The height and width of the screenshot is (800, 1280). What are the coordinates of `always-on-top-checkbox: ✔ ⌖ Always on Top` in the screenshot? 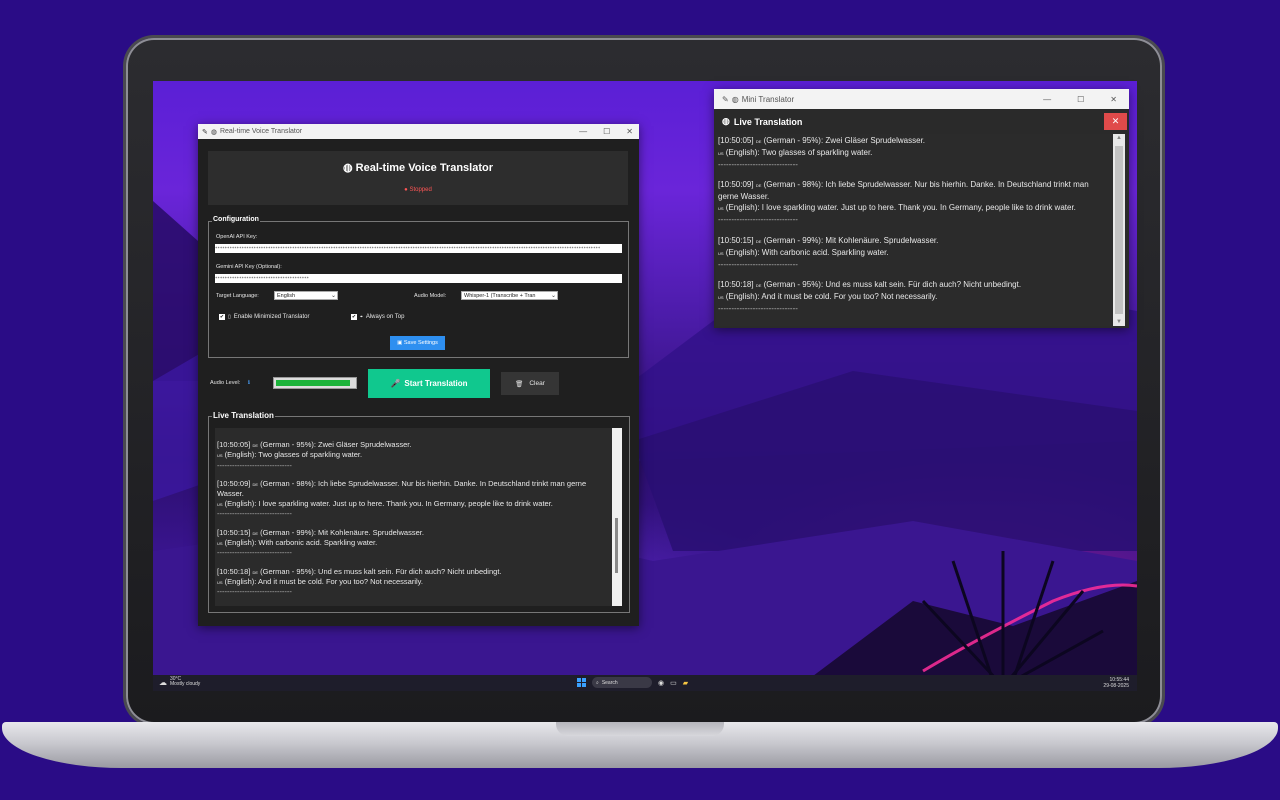 It's located at (377, 317).